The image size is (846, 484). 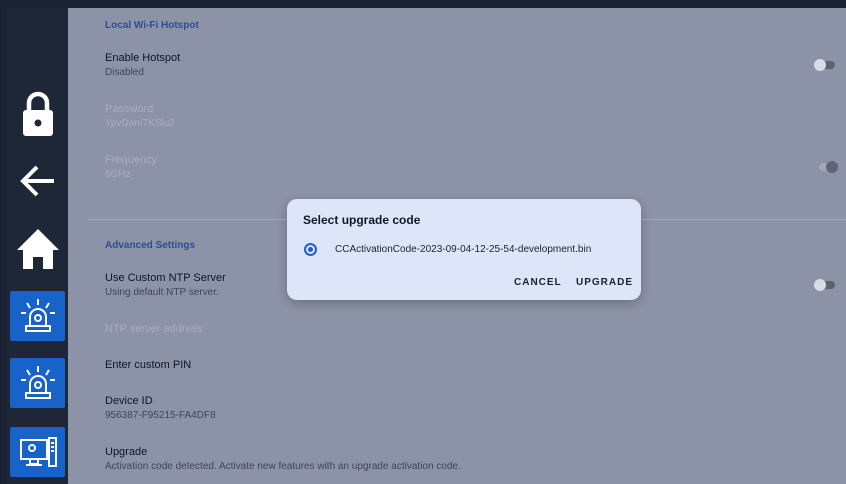 I want to click on back-button, so click(x=37, y=181).